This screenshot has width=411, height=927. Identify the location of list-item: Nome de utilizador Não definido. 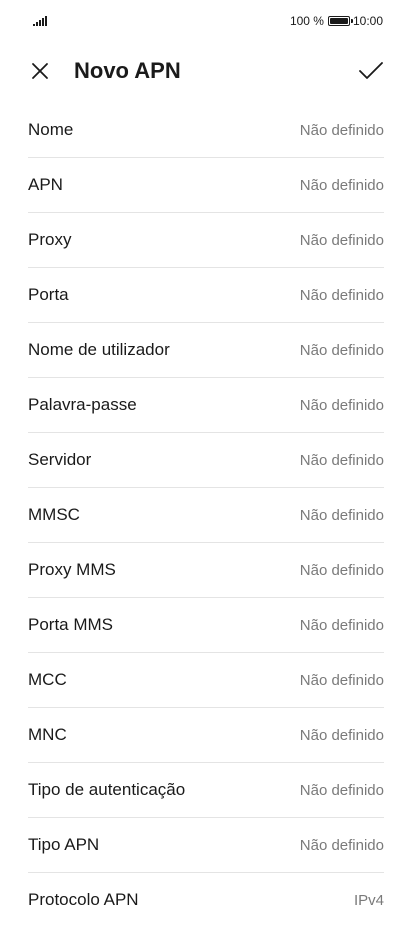
(206, 350).